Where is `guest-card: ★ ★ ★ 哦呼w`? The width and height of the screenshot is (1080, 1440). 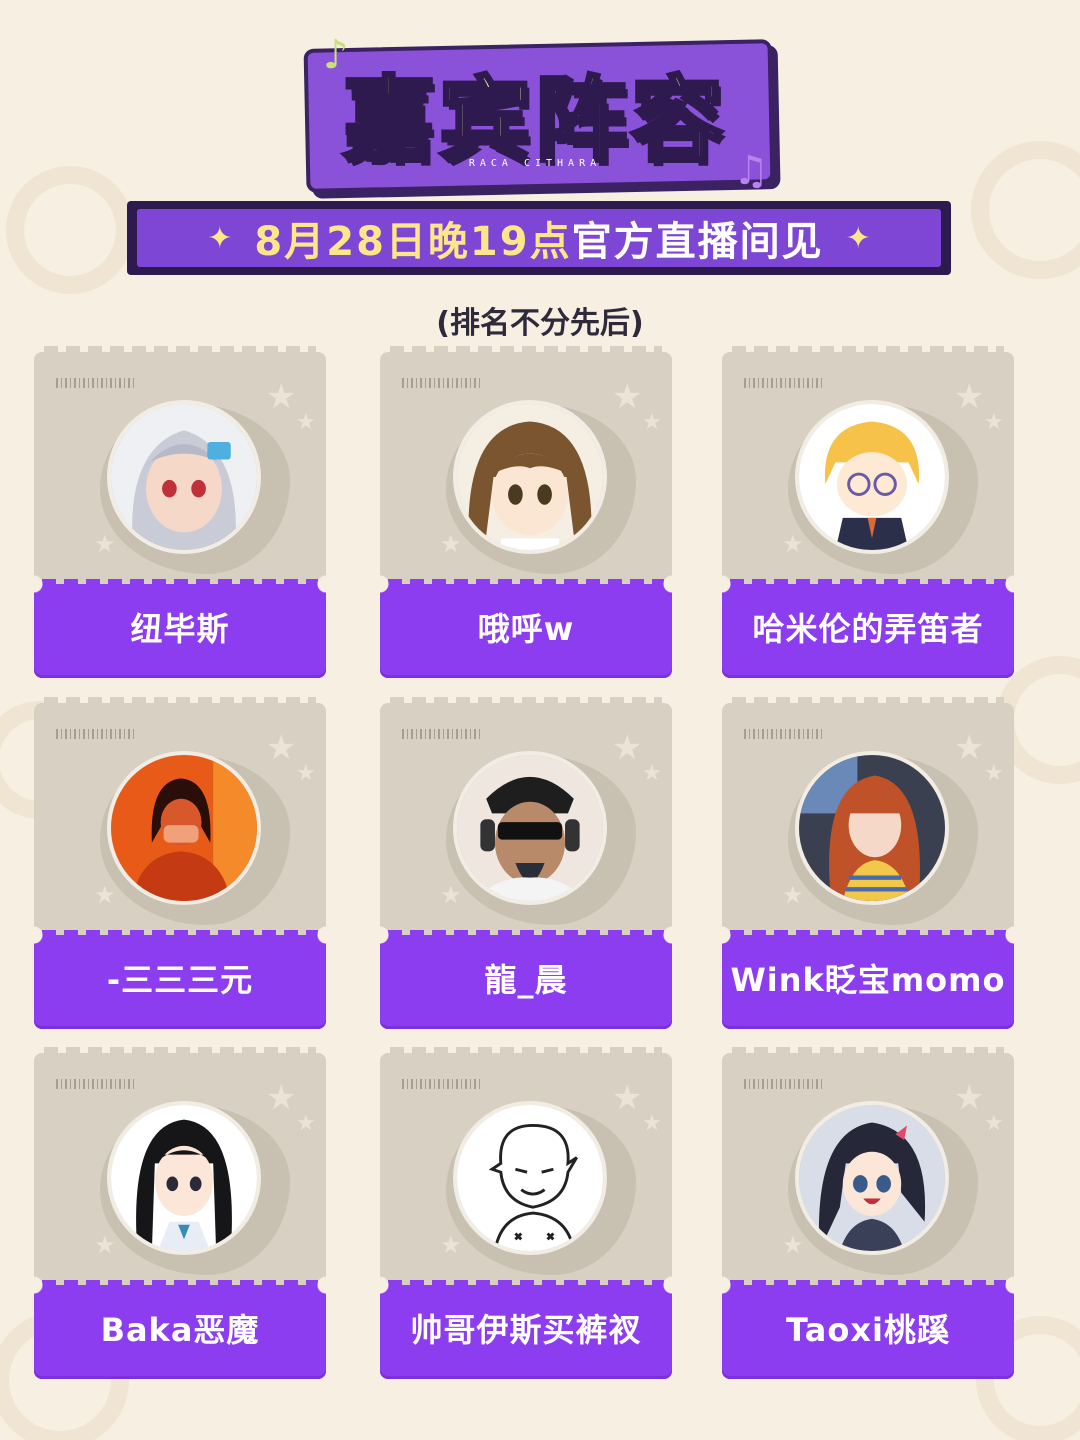 guest-card: ★ ★ ★ 哦呼w is located at coordinates (526, 512).